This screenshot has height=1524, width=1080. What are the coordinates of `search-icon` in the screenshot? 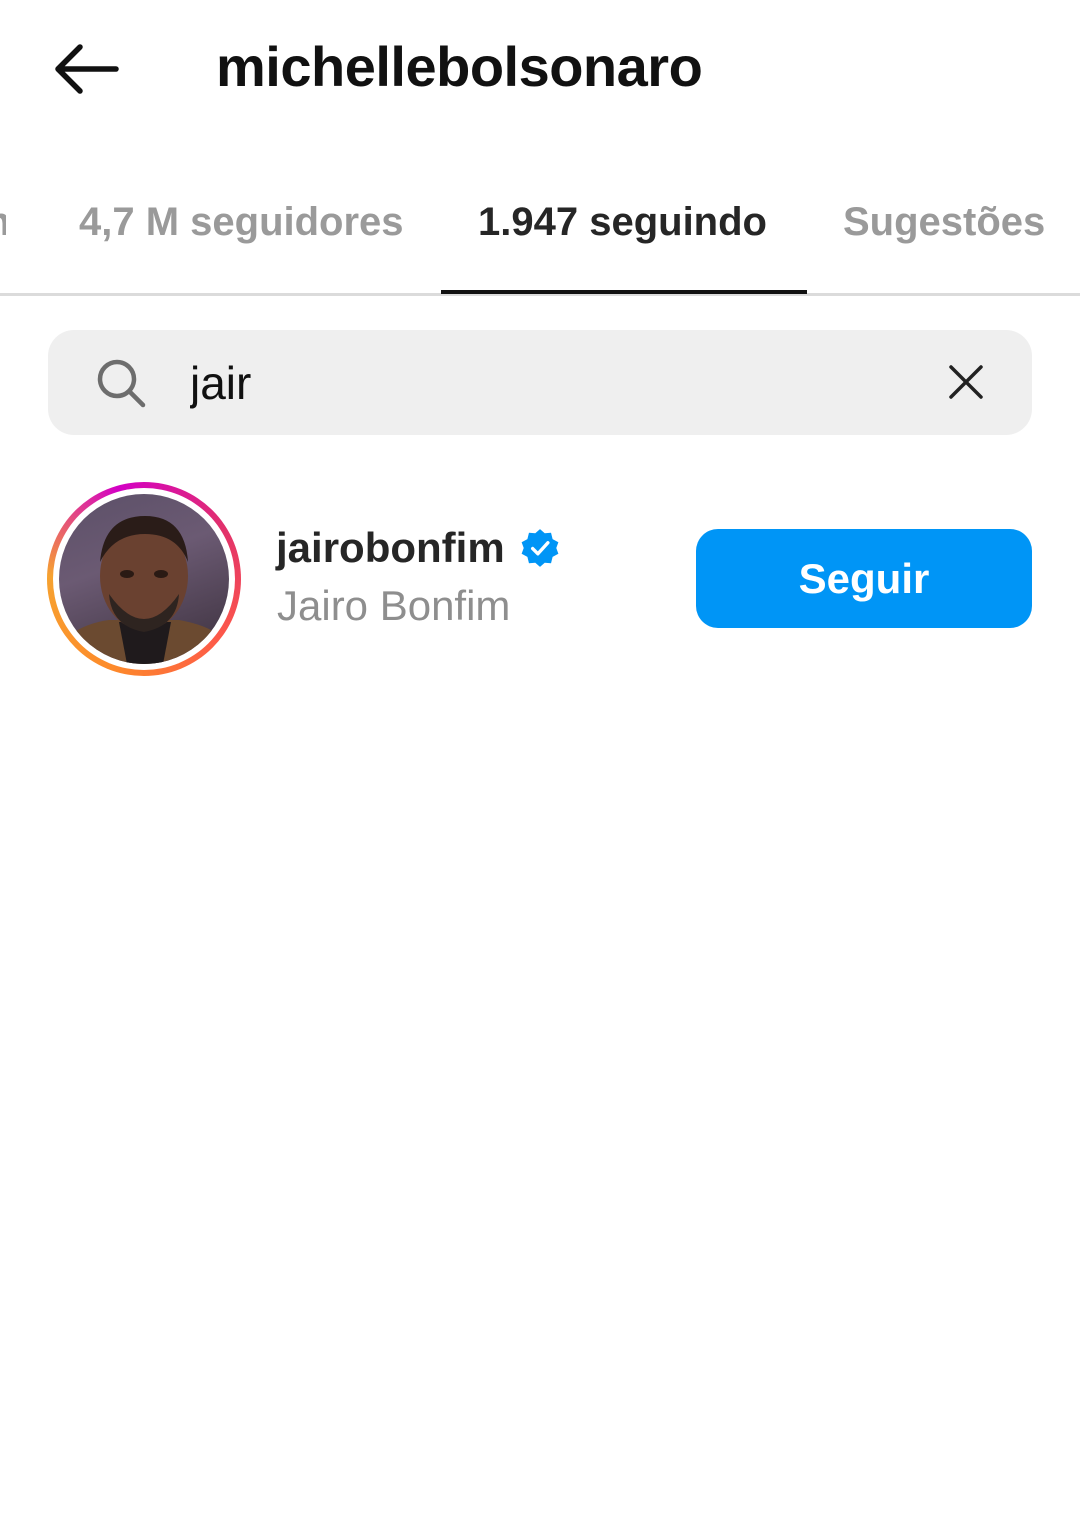 It's located at (121, 383).